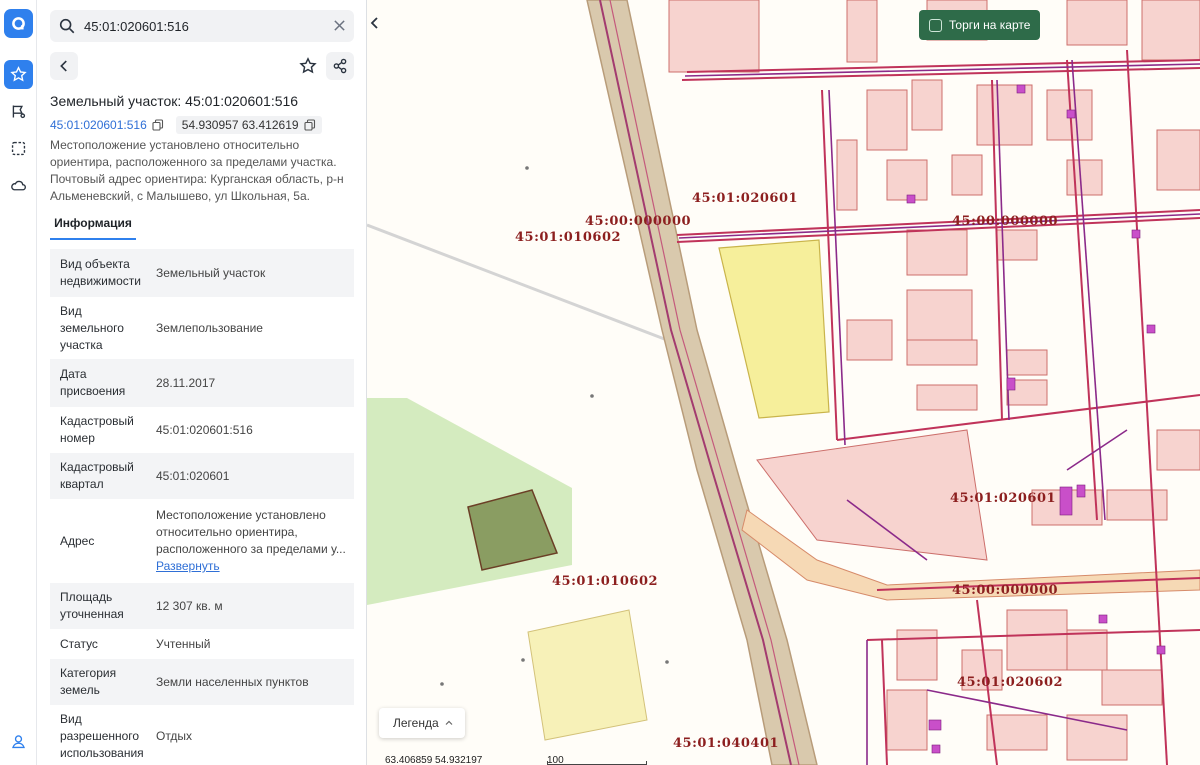 Image resolution: width=1200 pixels, height=765 pixels. Describe the element at coordinates (18, 74) in the screenshot. I see `star-icon` at that location.